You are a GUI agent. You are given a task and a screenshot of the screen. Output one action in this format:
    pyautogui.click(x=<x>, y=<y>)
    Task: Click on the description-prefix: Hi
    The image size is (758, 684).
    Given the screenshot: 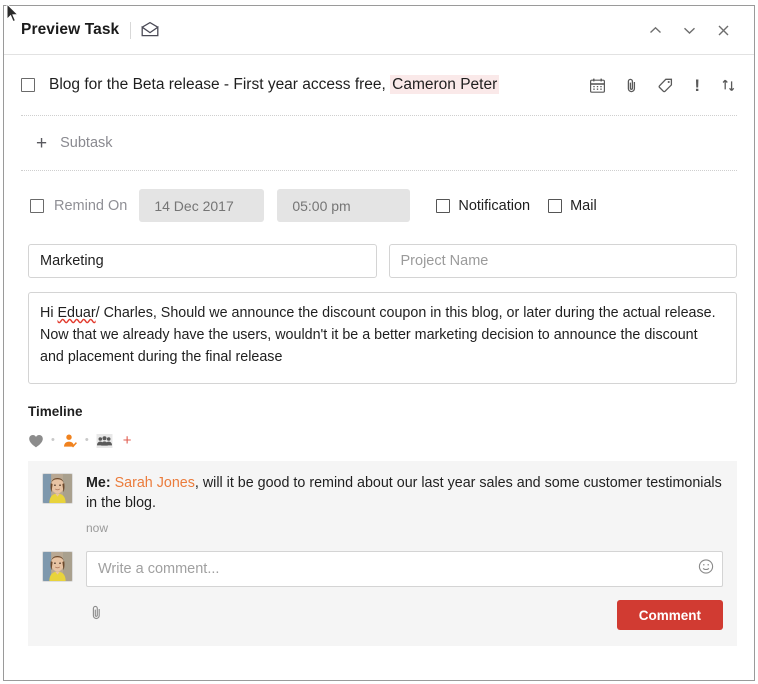 What is the action you would take?
    pyautogui.click(x=49, y=313)
    